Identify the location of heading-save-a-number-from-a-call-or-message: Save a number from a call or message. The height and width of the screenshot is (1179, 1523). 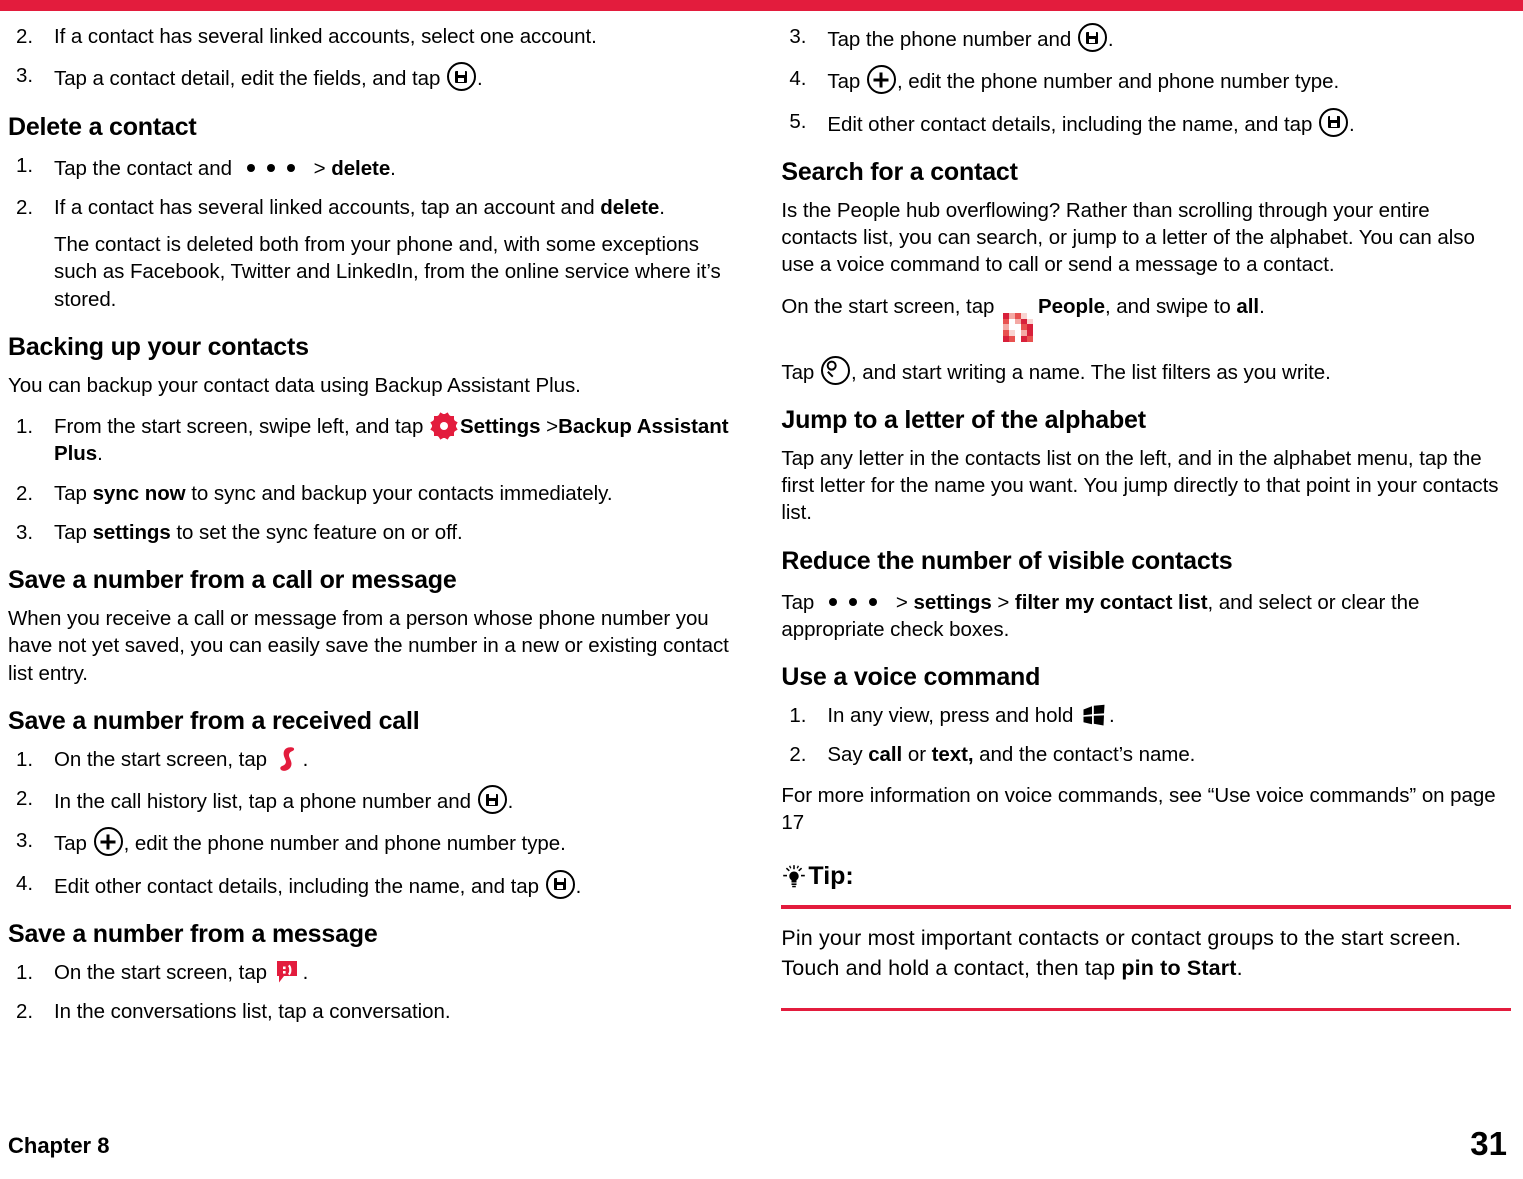
(232, 580).